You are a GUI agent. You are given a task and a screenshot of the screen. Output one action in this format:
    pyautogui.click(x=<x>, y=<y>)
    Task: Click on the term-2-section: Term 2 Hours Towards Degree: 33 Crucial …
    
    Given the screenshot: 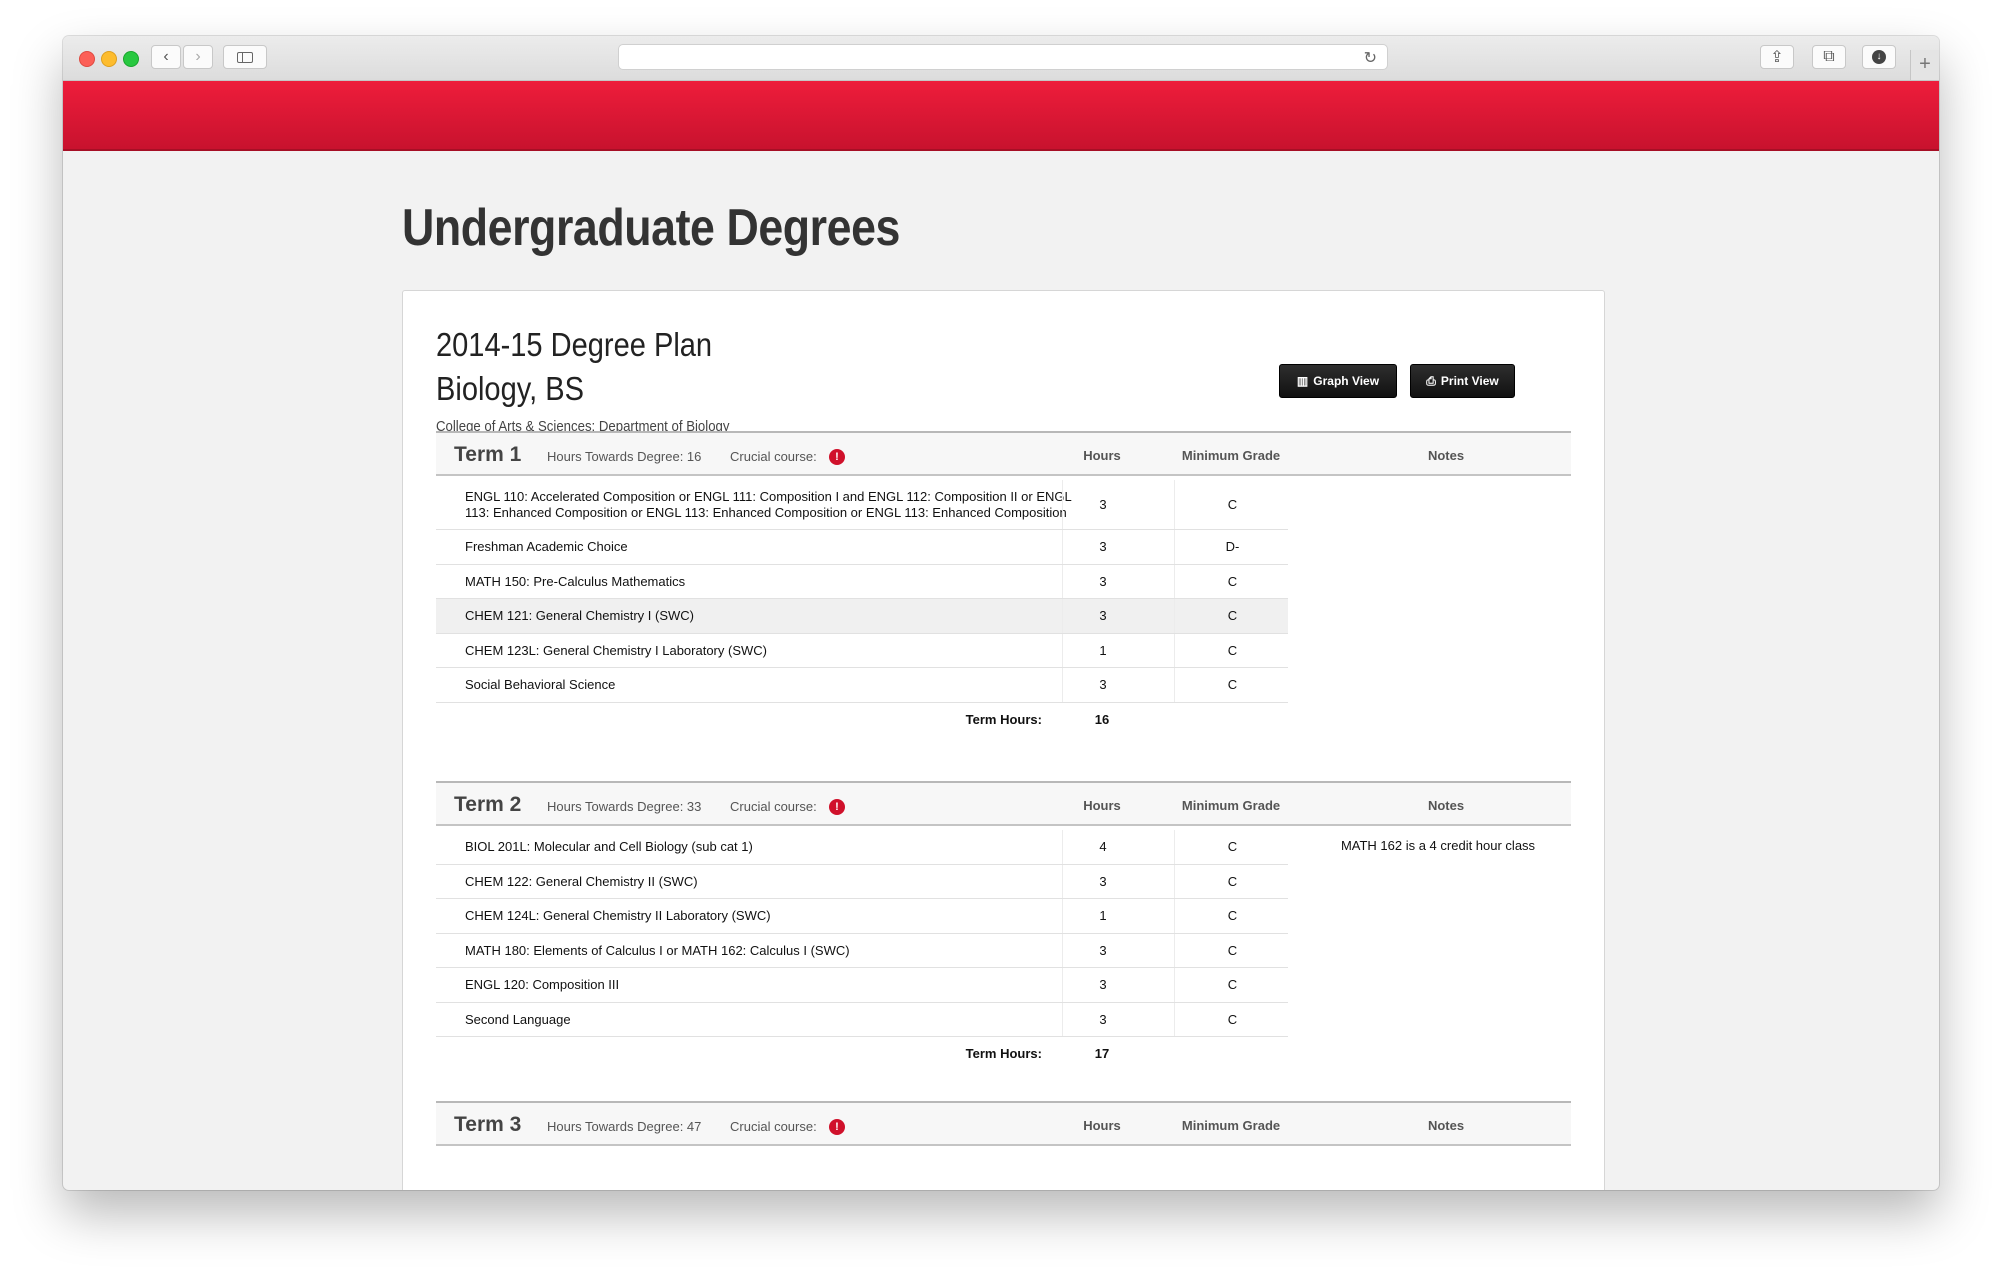 What is the action you would take?
    pyautogui.click(x=1003, y=924)
    